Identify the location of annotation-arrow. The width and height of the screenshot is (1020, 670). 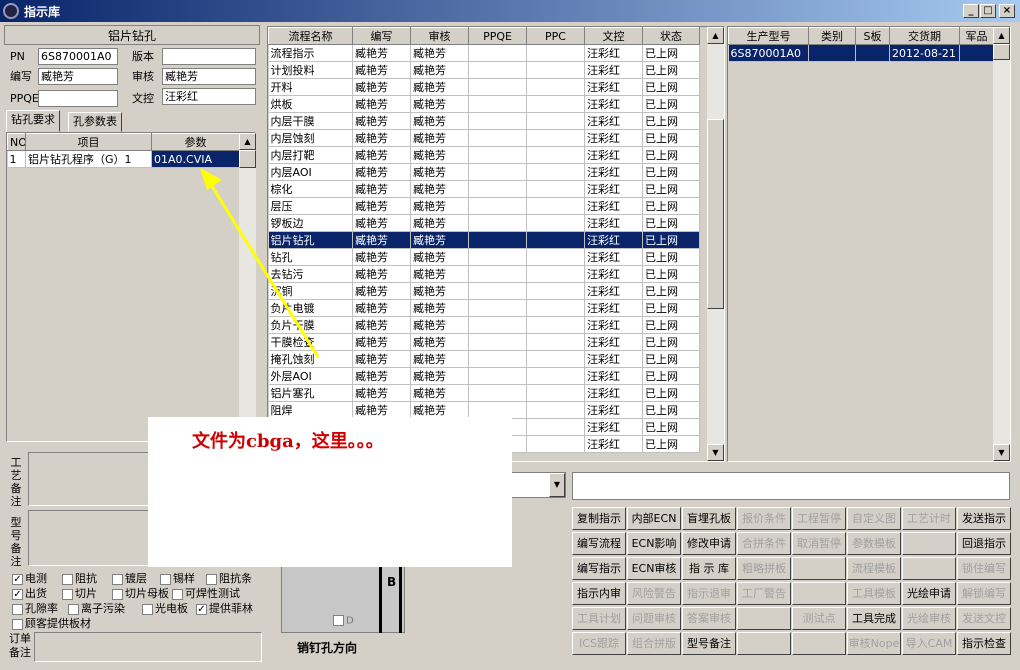
(260, 263).